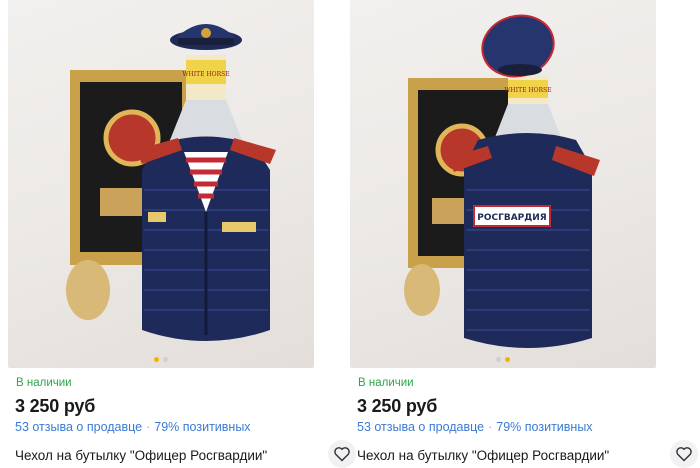 Image resolution: width=700 pixels, height=468 pixels. What do you see at coordinates (512, 218) in the screenshot?
I see `badge-text: РОСГВАРДИЯ` at bounding box center [512, 218].